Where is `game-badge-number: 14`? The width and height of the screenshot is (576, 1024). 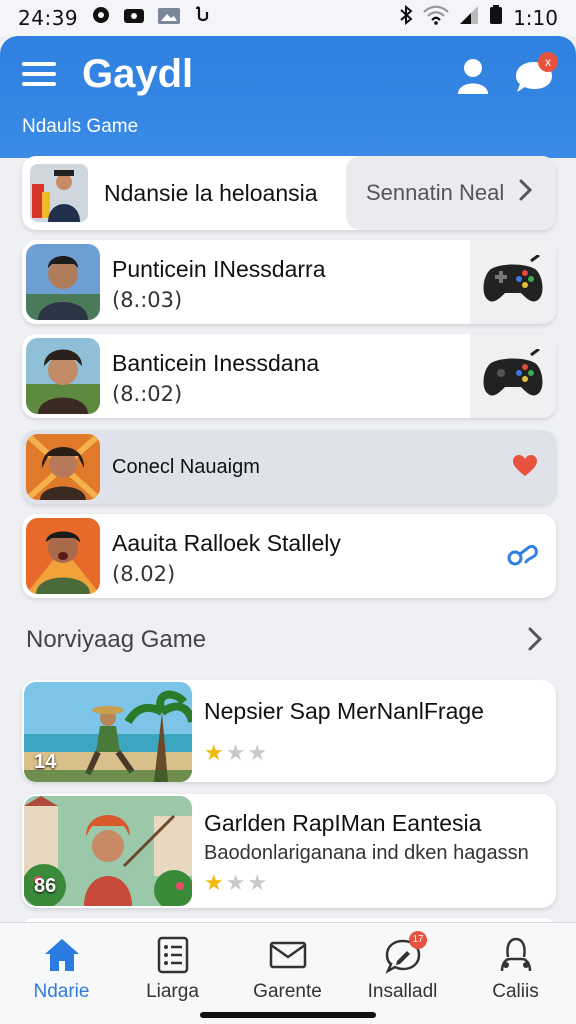 game-badge-number: 14 is located at coordinates (45, 762).